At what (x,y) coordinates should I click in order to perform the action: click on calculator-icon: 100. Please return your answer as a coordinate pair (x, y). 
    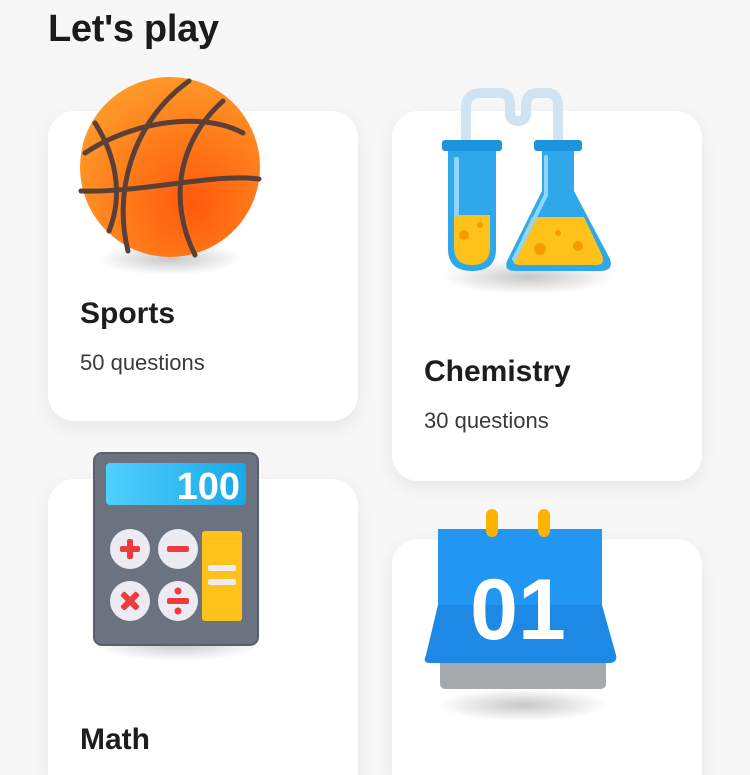
    Looking at the image, I should click on (177, 556).